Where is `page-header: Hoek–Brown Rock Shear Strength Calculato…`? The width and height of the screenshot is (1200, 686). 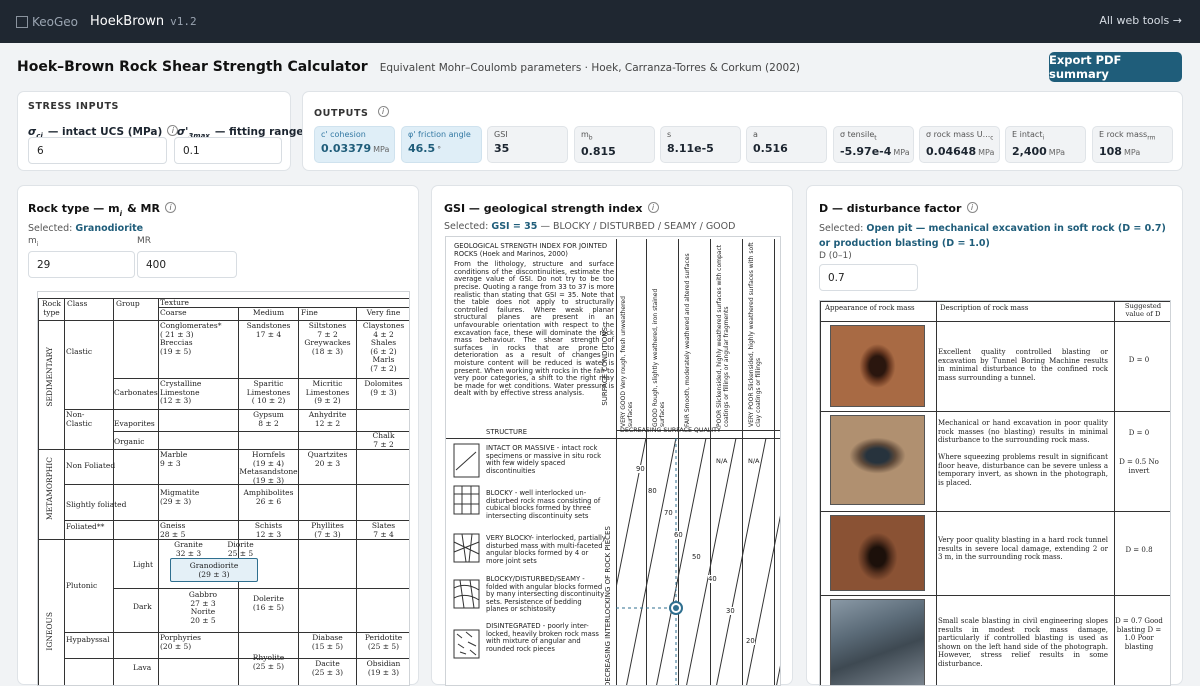 page-header: Hoek–Brown Rock Shear Strength Calculato… is located at coordinates (600, 66).